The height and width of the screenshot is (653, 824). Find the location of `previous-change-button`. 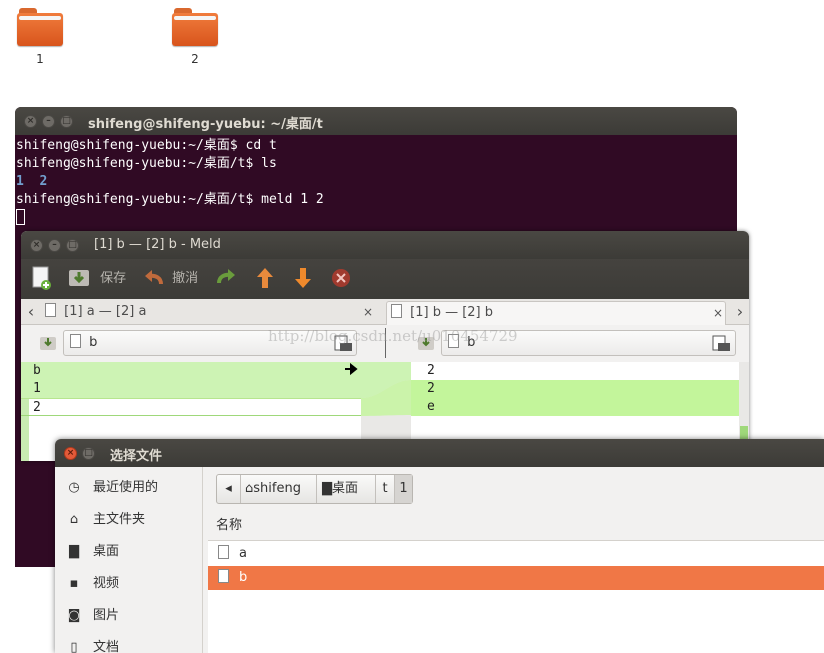

previous-change-button is located at coordinates (265, 279).